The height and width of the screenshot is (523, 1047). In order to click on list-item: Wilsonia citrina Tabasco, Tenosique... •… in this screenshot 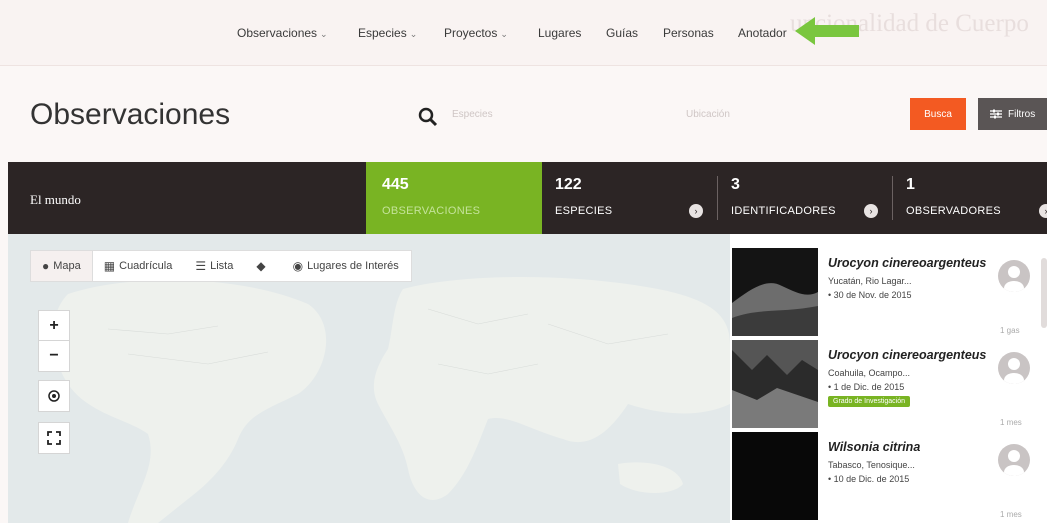, I will do `click(888, 477)`.